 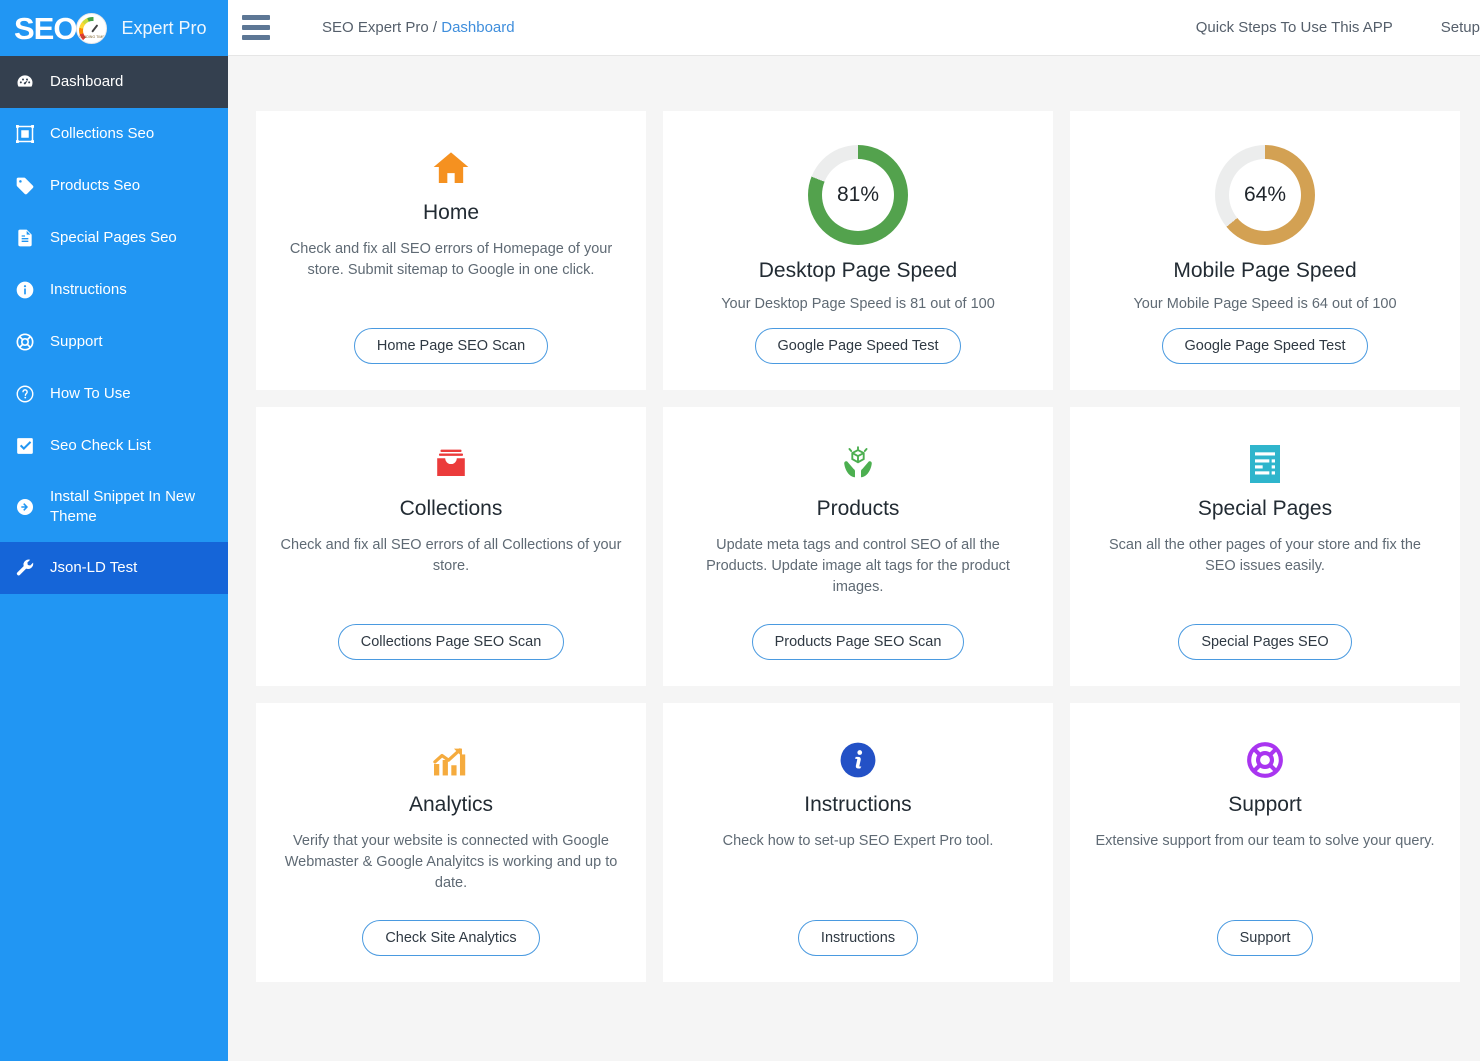 I want to click on setup-banner: Want us to set, so click(x=854, y=83).